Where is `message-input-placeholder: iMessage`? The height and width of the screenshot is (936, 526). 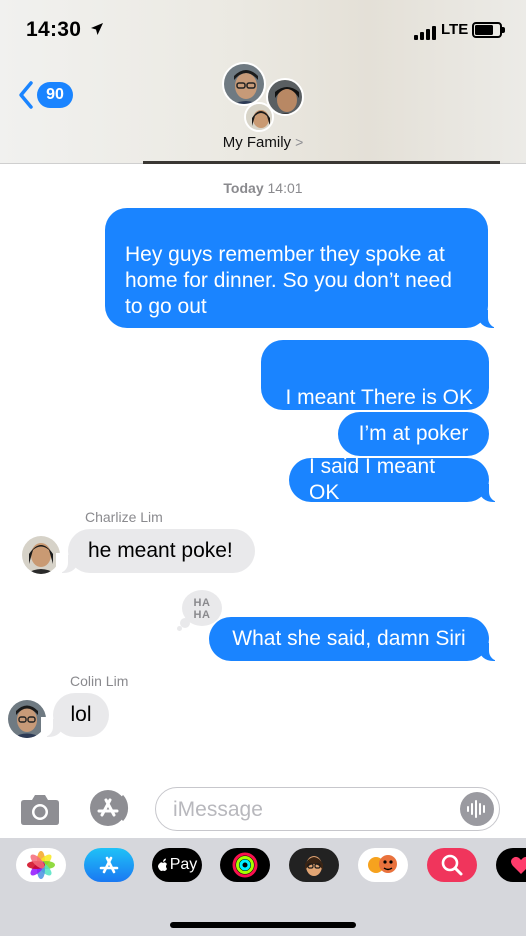 message-input-placeholder: iMessage is located at coordinates (218, 809).